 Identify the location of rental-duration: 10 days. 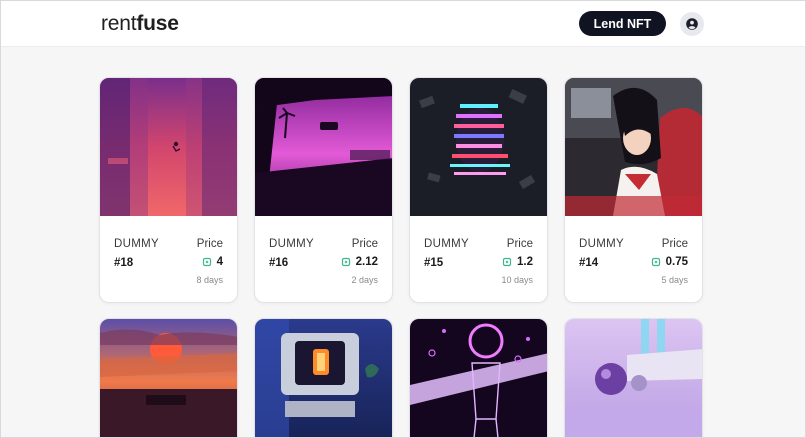
(517, 280).